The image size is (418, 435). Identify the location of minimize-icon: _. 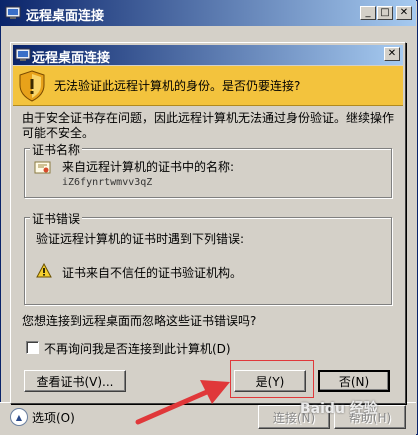
(368, 12).